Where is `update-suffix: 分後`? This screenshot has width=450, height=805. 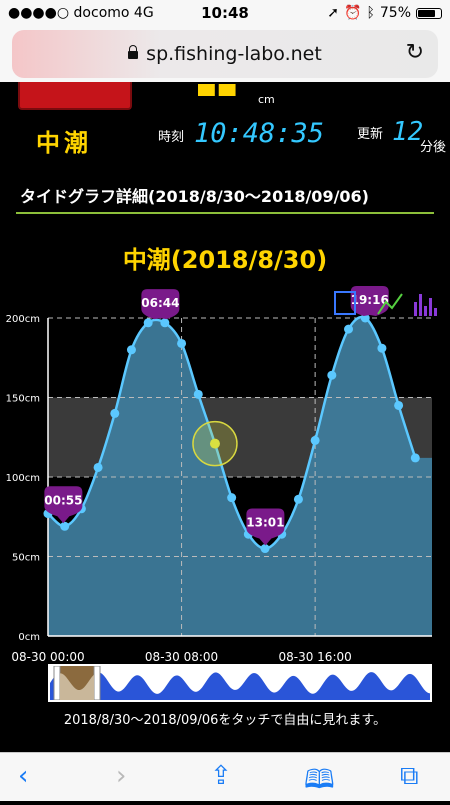 update-suffix: 分後 is located at coordinates (433, 147).